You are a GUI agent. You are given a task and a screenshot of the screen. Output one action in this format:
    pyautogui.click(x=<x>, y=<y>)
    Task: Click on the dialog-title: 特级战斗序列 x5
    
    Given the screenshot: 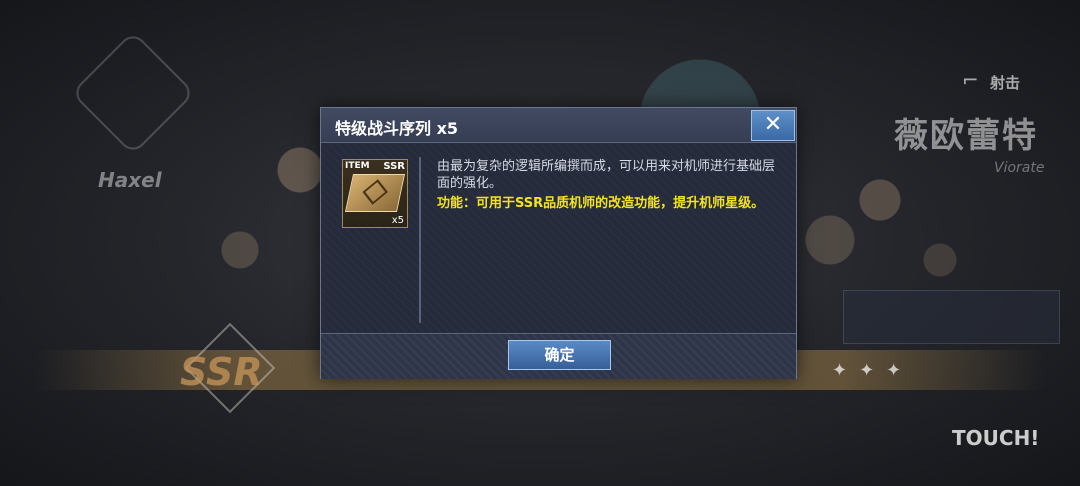 What is the action you would take?
    pyautogui.click(x=397, y=128)
    